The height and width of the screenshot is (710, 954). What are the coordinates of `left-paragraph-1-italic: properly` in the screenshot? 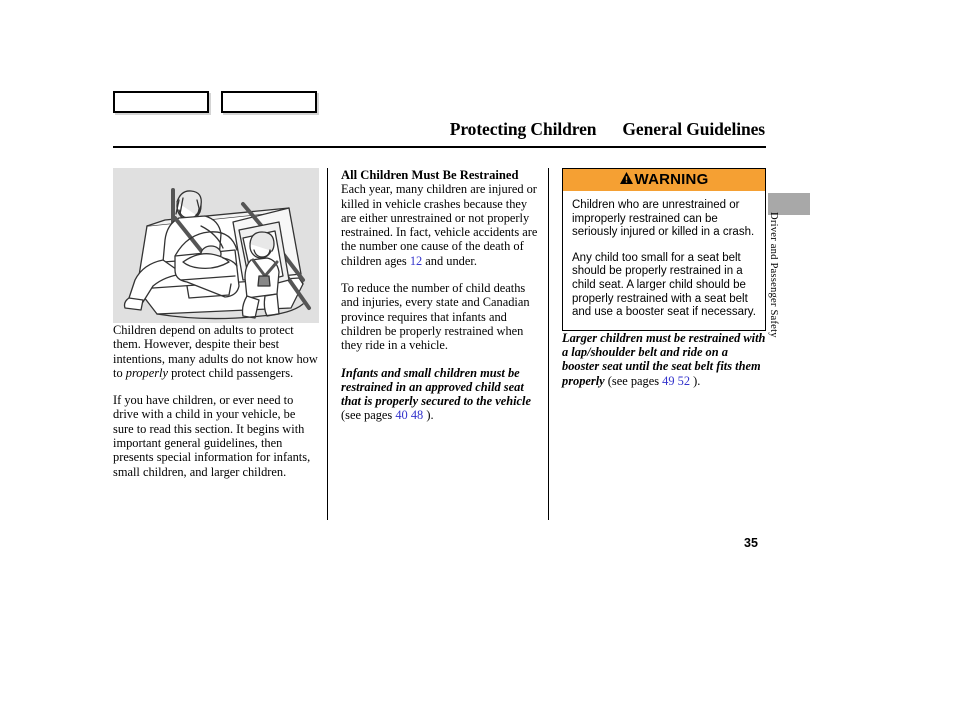 It's located at (146, 372).